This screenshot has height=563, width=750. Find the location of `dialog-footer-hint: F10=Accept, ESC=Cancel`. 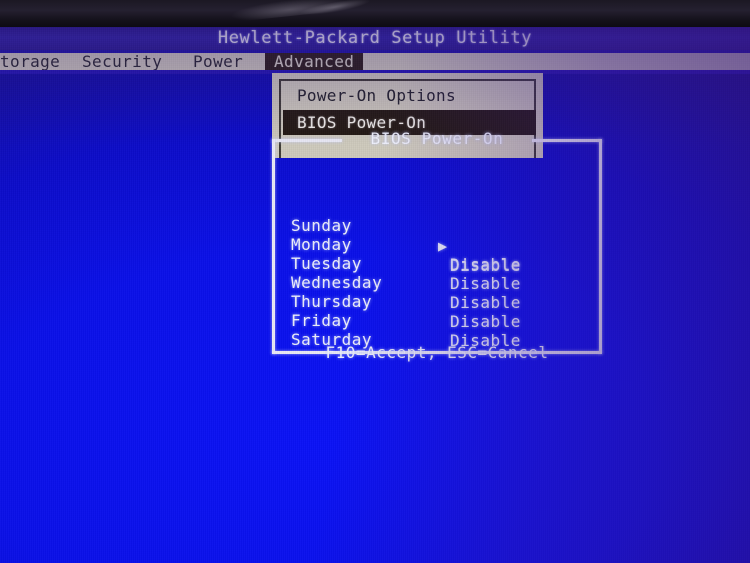

dialog-footer-hint: F10=Accept, ESC=Cancel is located at coordinates (437, 352).